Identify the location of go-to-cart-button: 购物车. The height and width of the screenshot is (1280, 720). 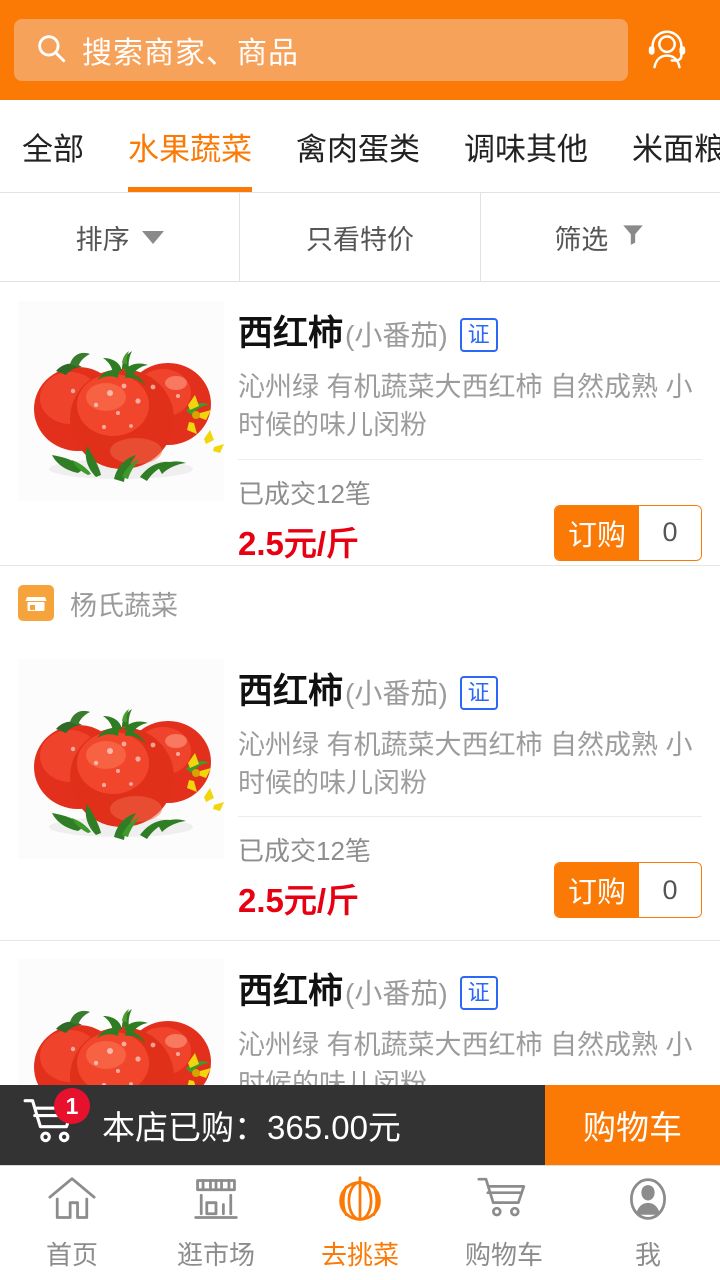
(632, 1125).